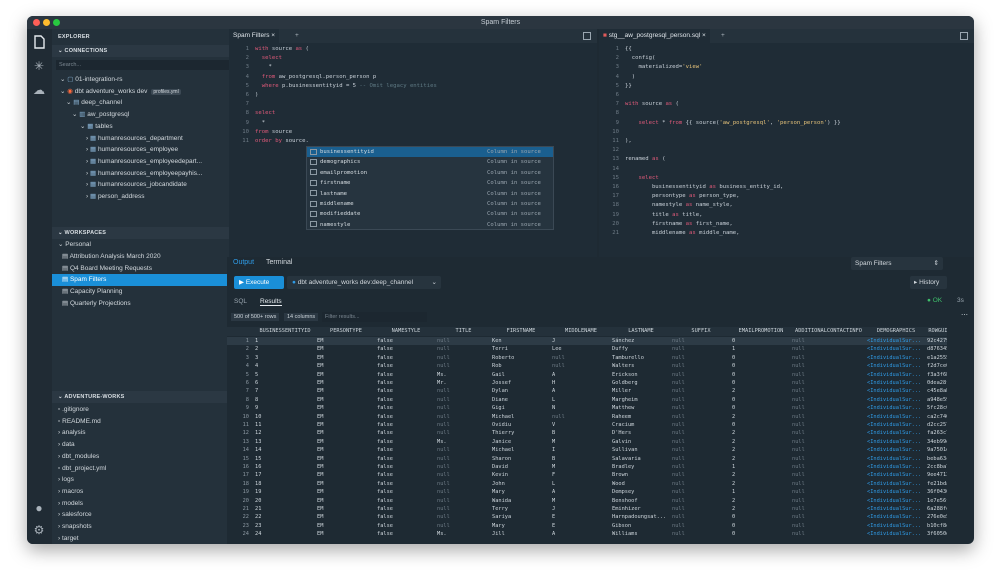  Describe the element at coordinates (581, 331) in the screenshot. I see `column-header: MIDDLENAME` at that location.